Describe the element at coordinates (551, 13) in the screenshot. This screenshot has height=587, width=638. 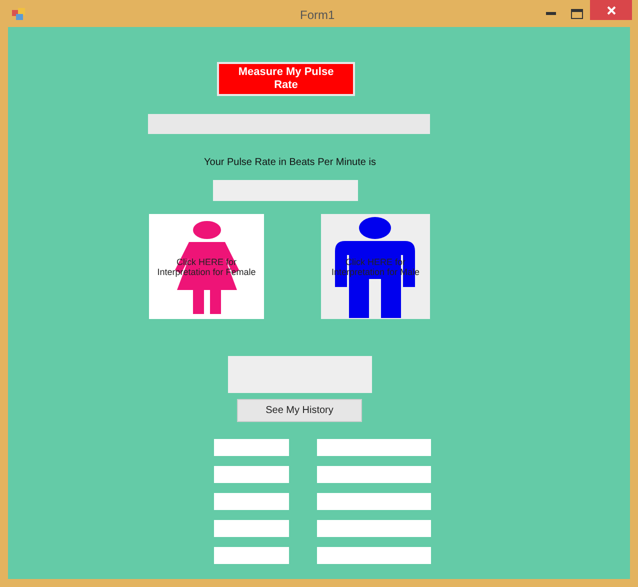
I see `minimize-icon` at that location.